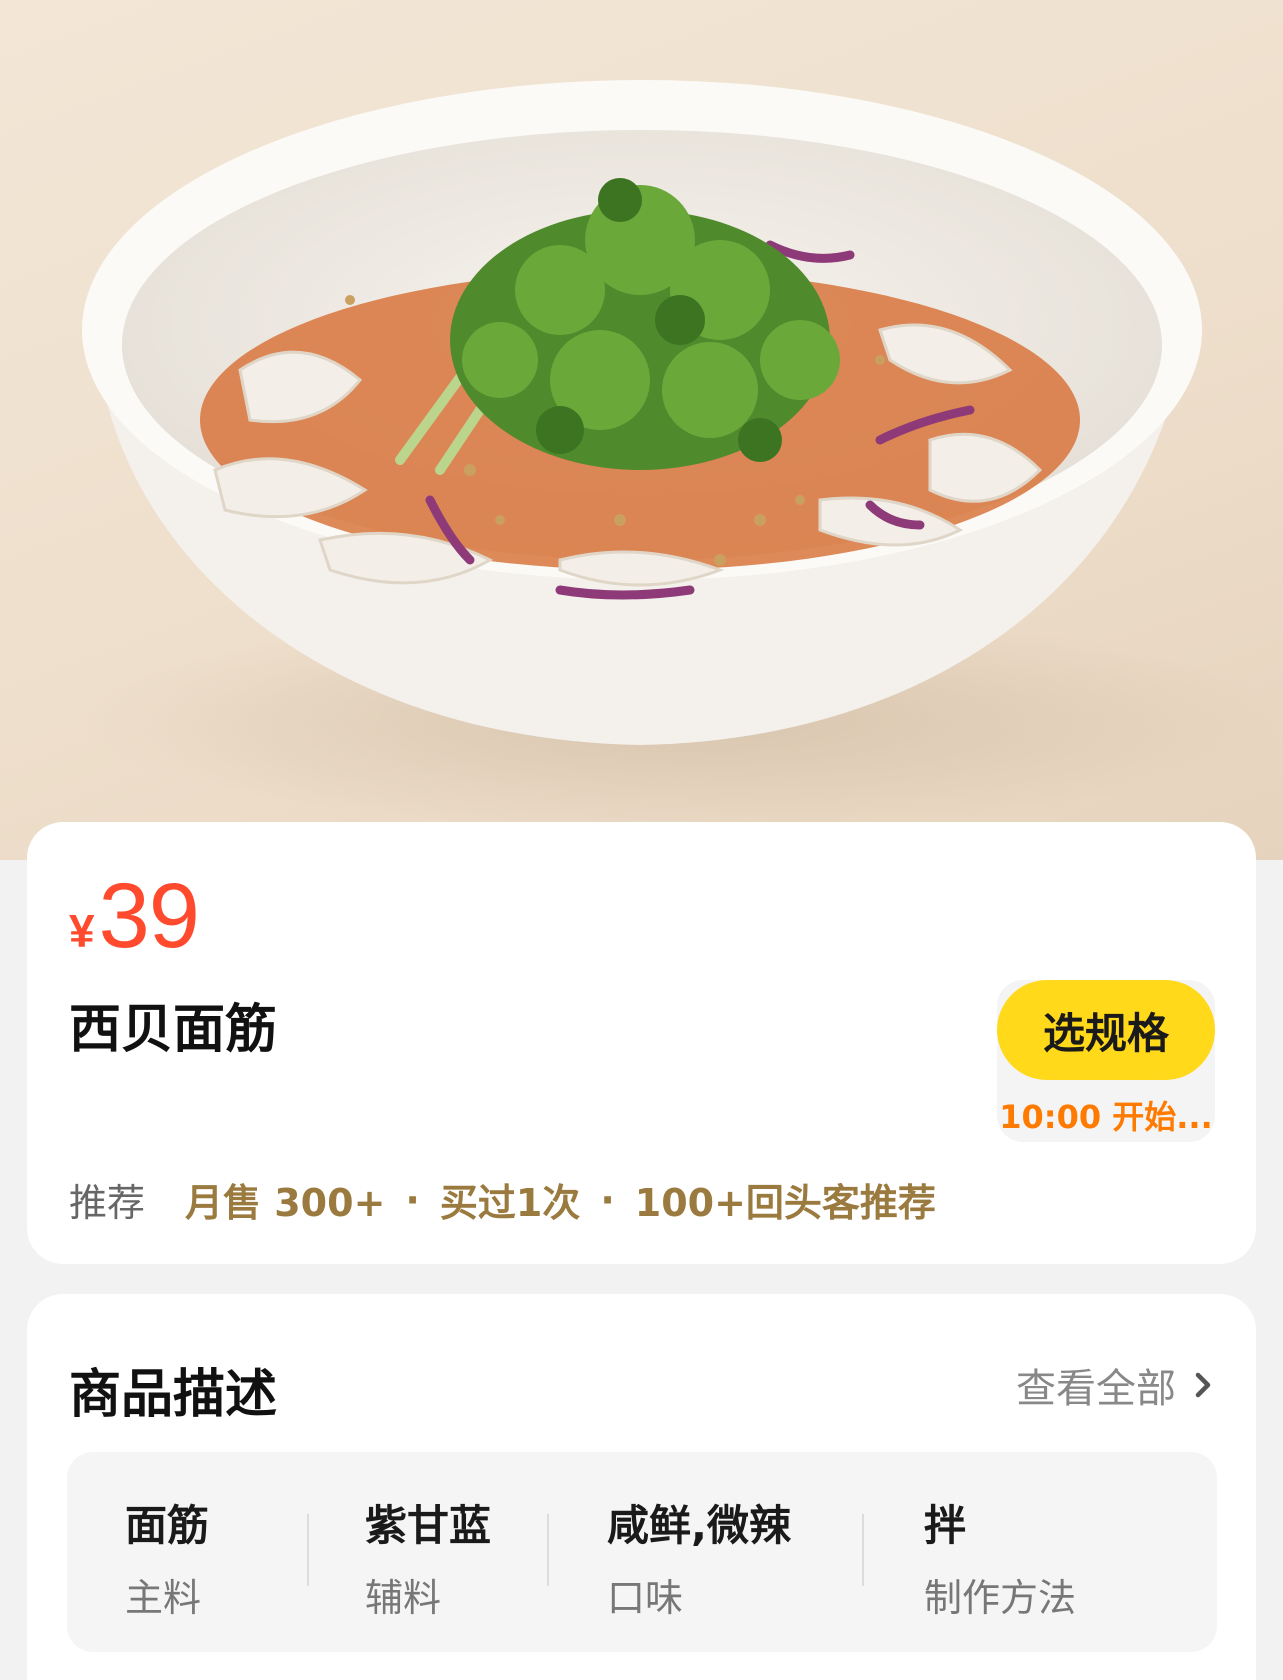 The width and height of the screenshot is (1283, 1680). Describe the element at coordinates (163, 1598) in the screenshot. I see `attribute-name: 主料` at that location.